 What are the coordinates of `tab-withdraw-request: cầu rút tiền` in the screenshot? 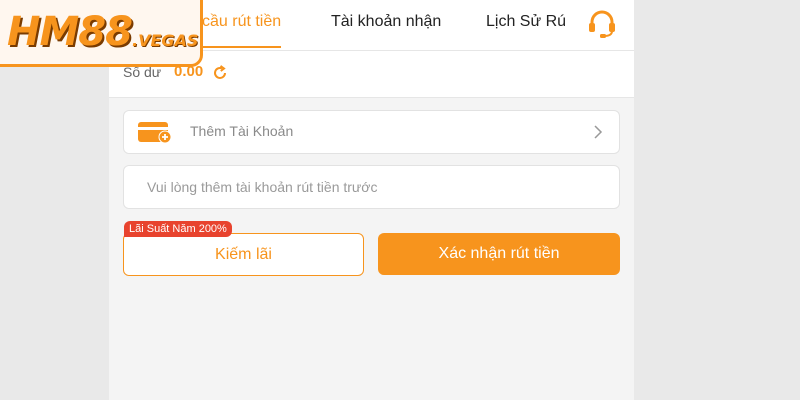 It's located at (242, 24).